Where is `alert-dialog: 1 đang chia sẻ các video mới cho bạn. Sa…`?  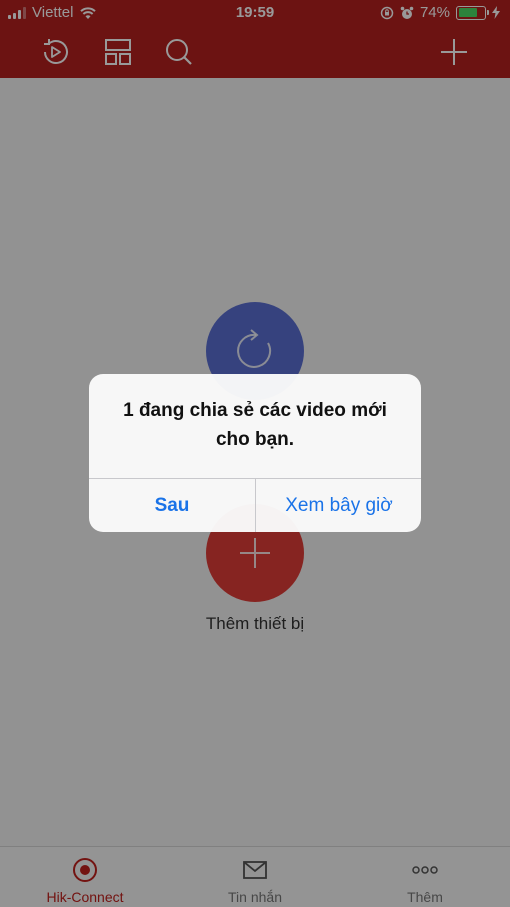
alert-dialog: 1 đang chia sẻ các video mới cho bạn. Sa… is located at coordinates (255, 453).